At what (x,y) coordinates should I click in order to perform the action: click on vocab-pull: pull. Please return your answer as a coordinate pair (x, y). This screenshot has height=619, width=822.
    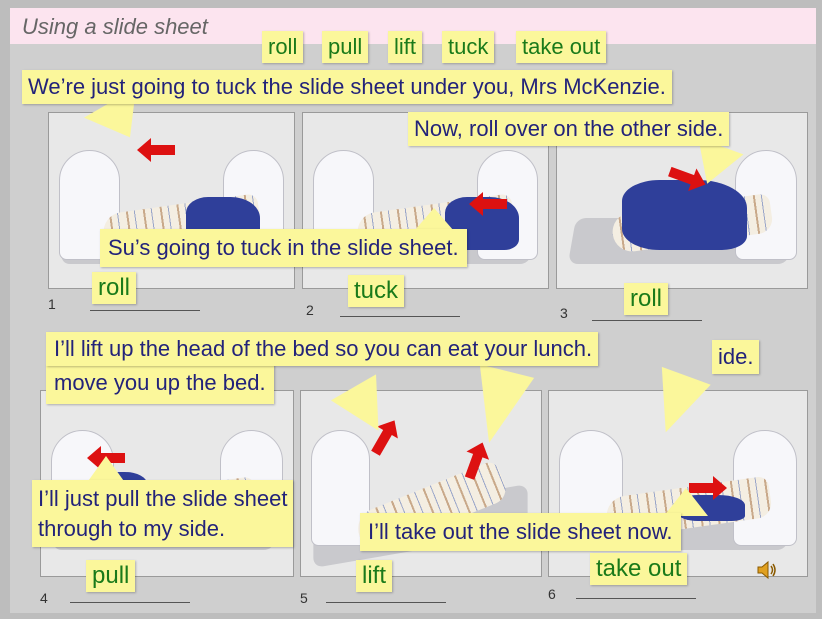
    Looking at the image, I should click on (345, 47).